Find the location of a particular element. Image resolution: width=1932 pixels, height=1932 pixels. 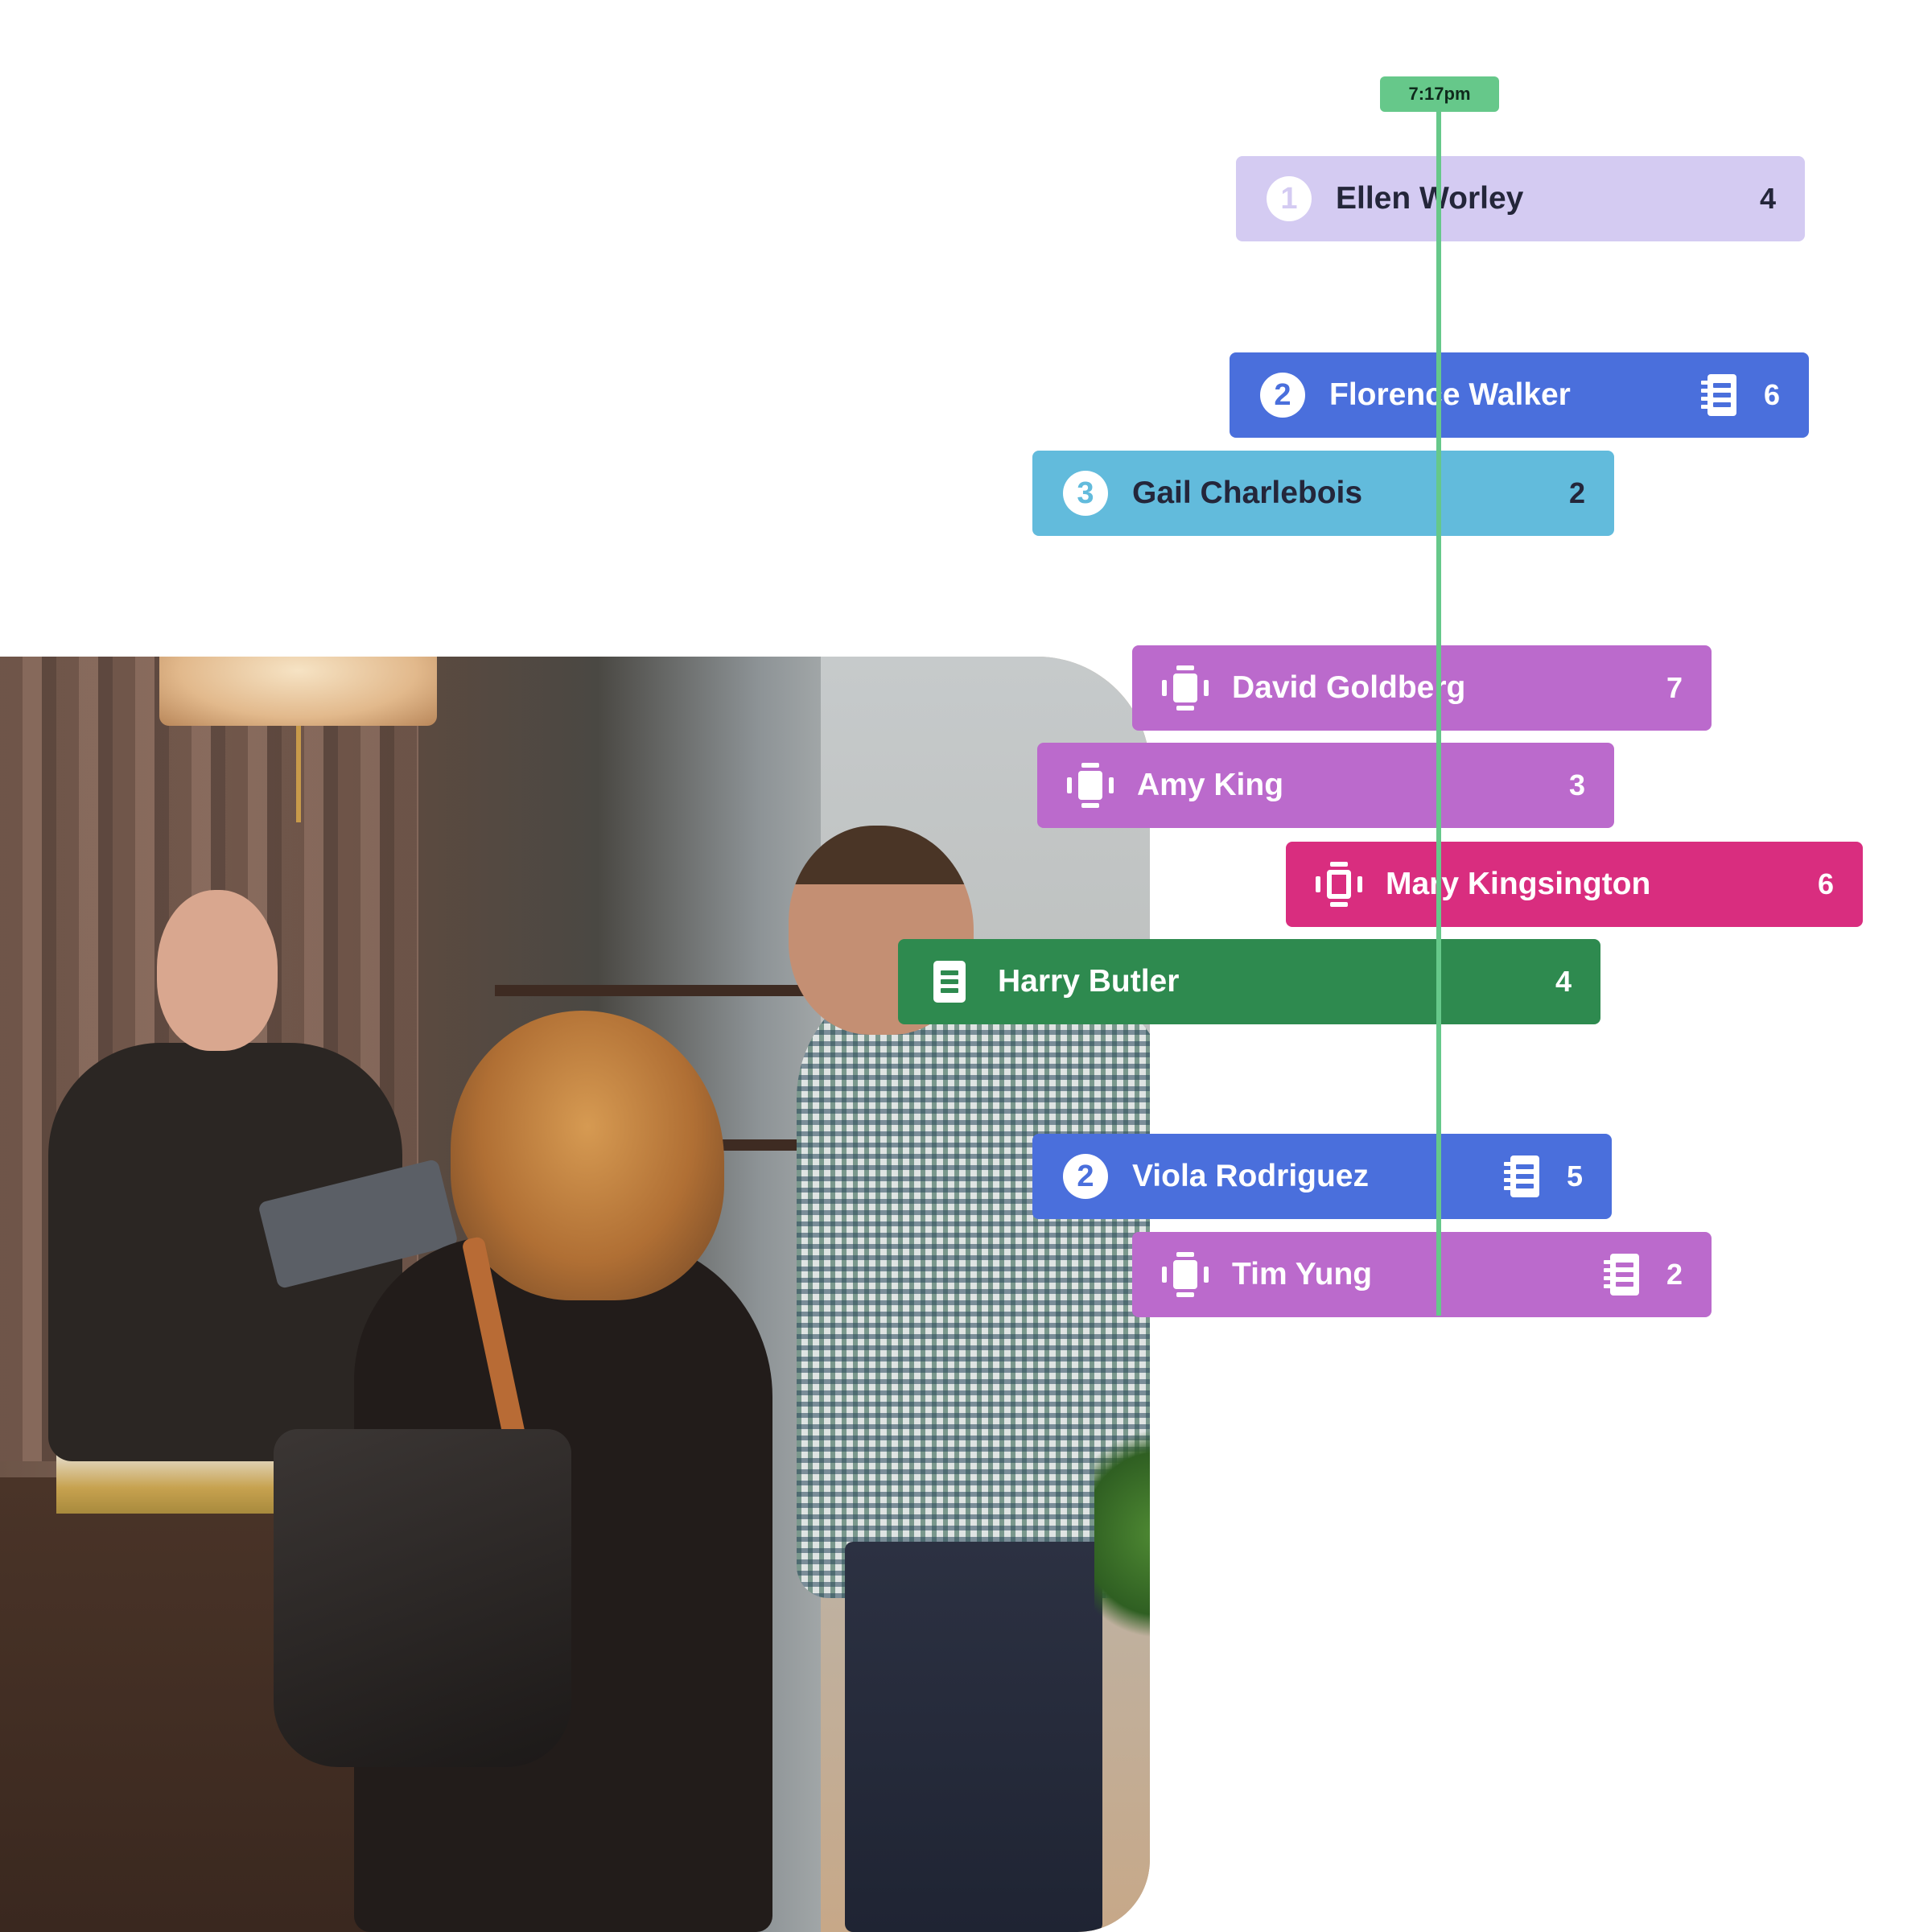

reservation-bar: 2 Florence Walker 6 is located at coordinates (1519, 395).